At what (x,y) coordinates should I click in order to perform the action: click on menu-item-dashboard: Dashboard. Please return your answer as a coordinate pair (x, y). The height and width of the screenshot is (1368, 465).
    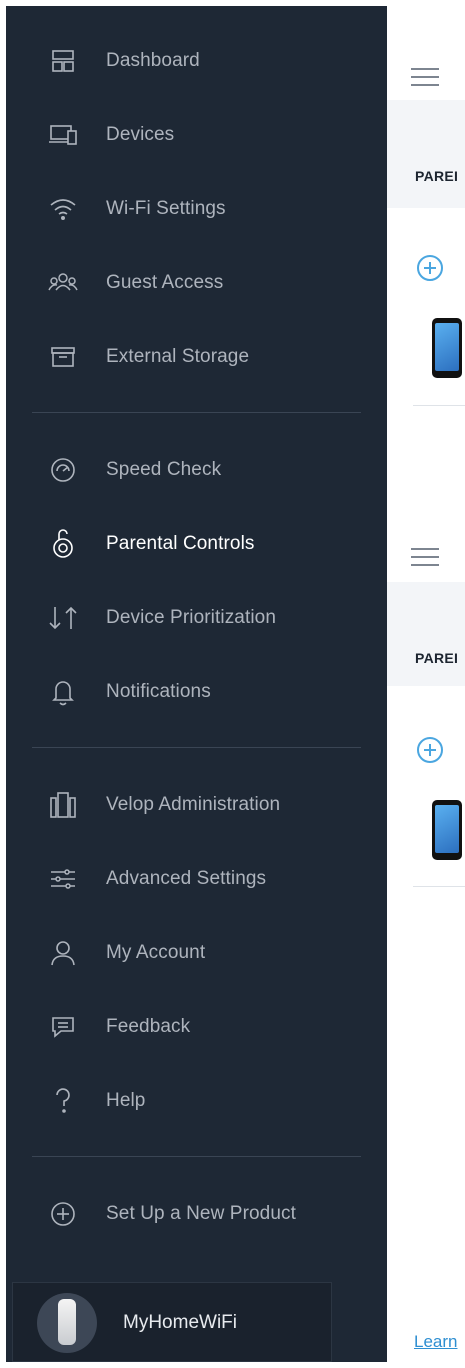
    Looking at the image, I should click on (196, 61).